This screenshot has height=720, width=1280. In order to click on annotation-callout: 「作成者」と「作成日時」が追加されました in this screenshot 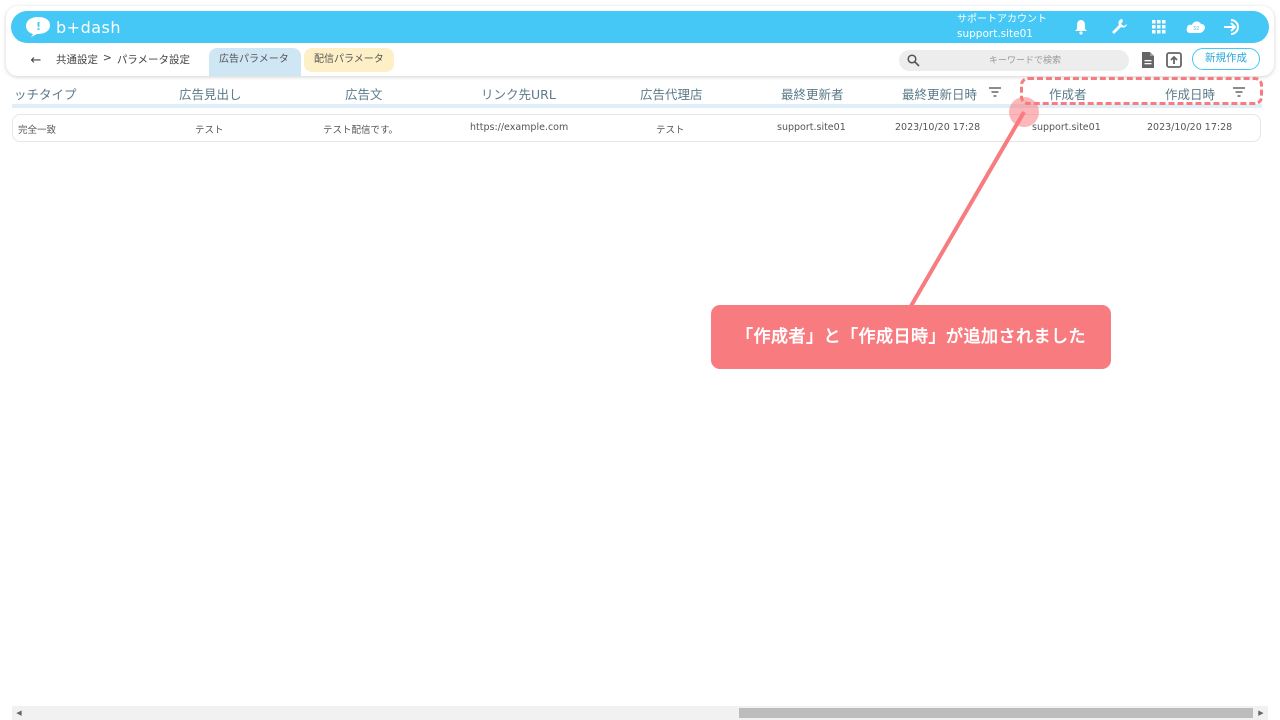, I will do `click(911, 337)`.